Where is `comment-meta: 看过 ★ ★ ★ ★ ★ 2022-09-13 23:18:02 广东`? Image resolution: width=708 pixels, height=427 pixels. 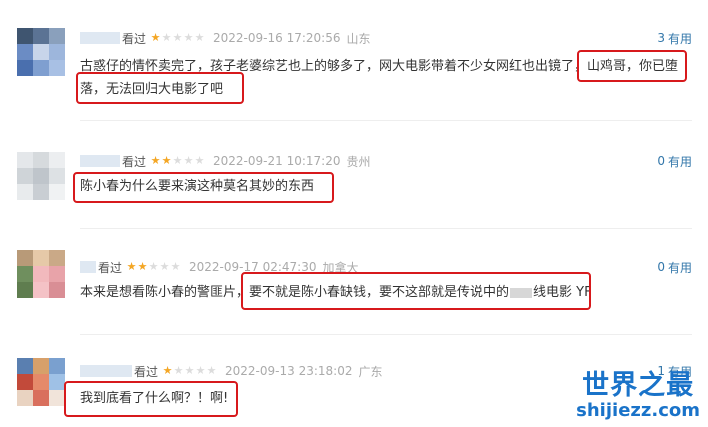
comment-meta: 看过 ★ ★ ★ ★ ★ 2022-09-13 23:18:02 广东 is located at coordinates (231, 371).